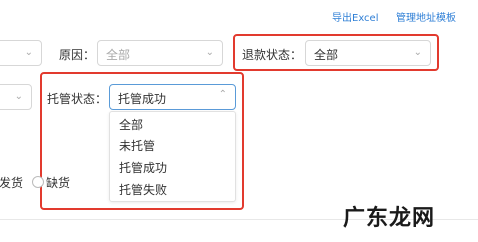 This screenshot has width=478, height=242. Describe the element at coordinates (143, 167) in the screenshot. I see `custody-option-hosted-success: 托管成功` at that location.